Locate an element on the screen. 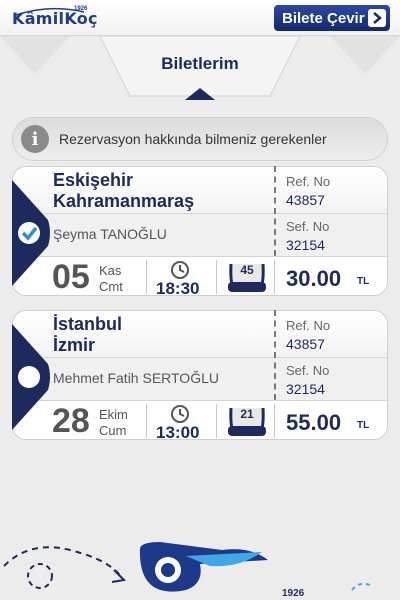 This screenshot has height=600, width=400. origin-city: Eskişehir is located at coordinates (93, 180).